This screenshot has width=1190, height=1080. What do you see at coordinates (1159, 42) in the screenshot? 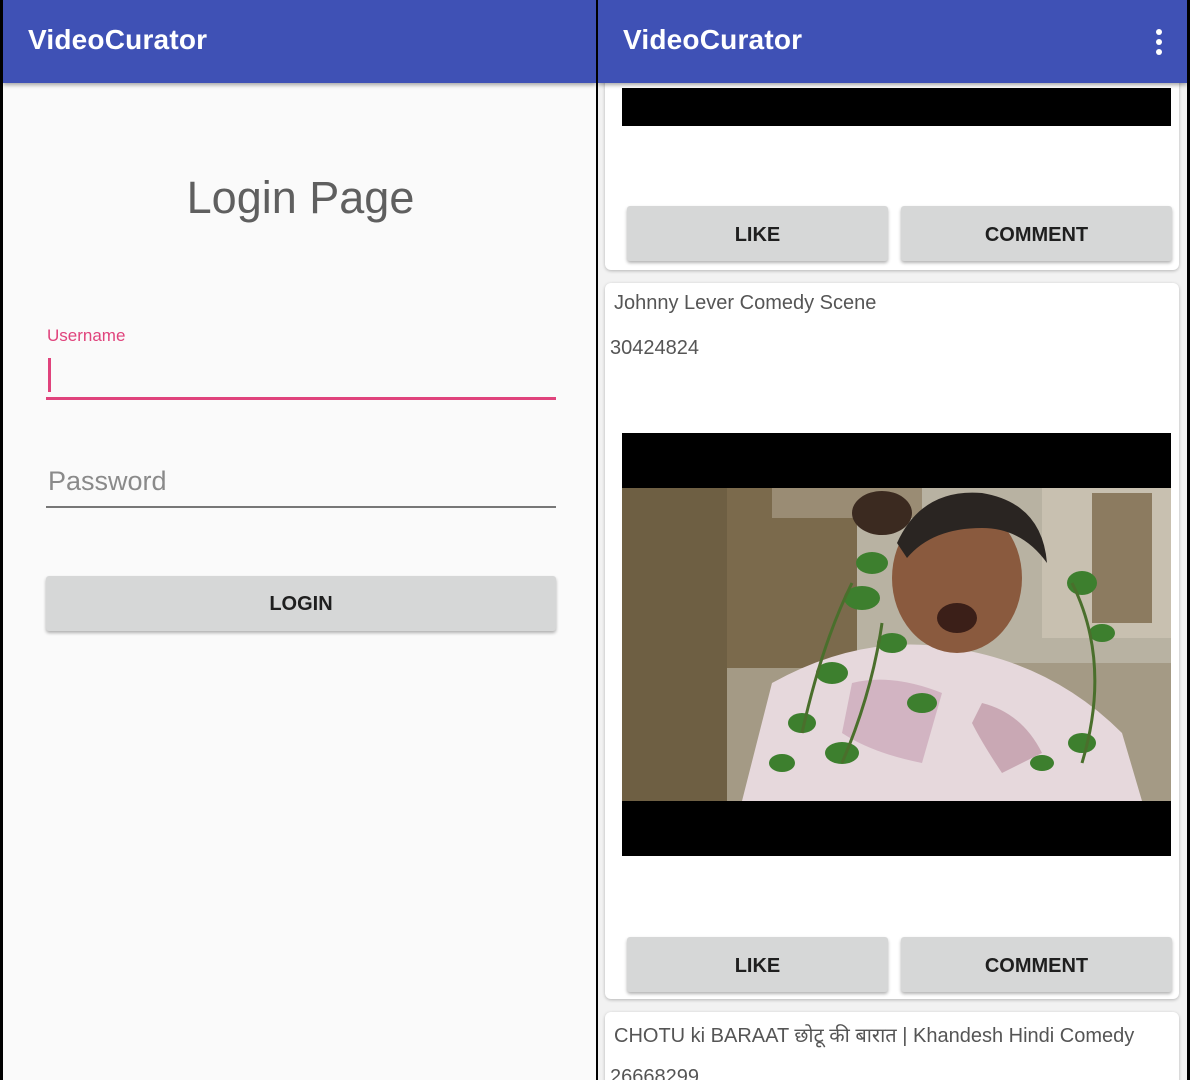
I see `overflow-menu-icon` at bounding box center [1159, 42].